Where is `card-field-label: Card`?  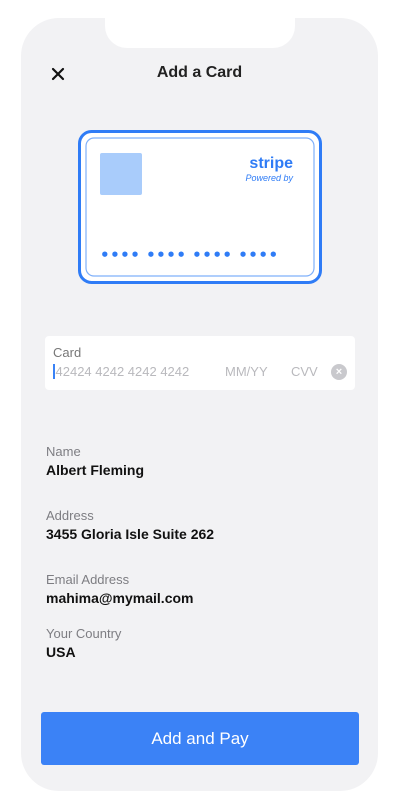
card-field-label: Card is located at coordinates (67, 352).